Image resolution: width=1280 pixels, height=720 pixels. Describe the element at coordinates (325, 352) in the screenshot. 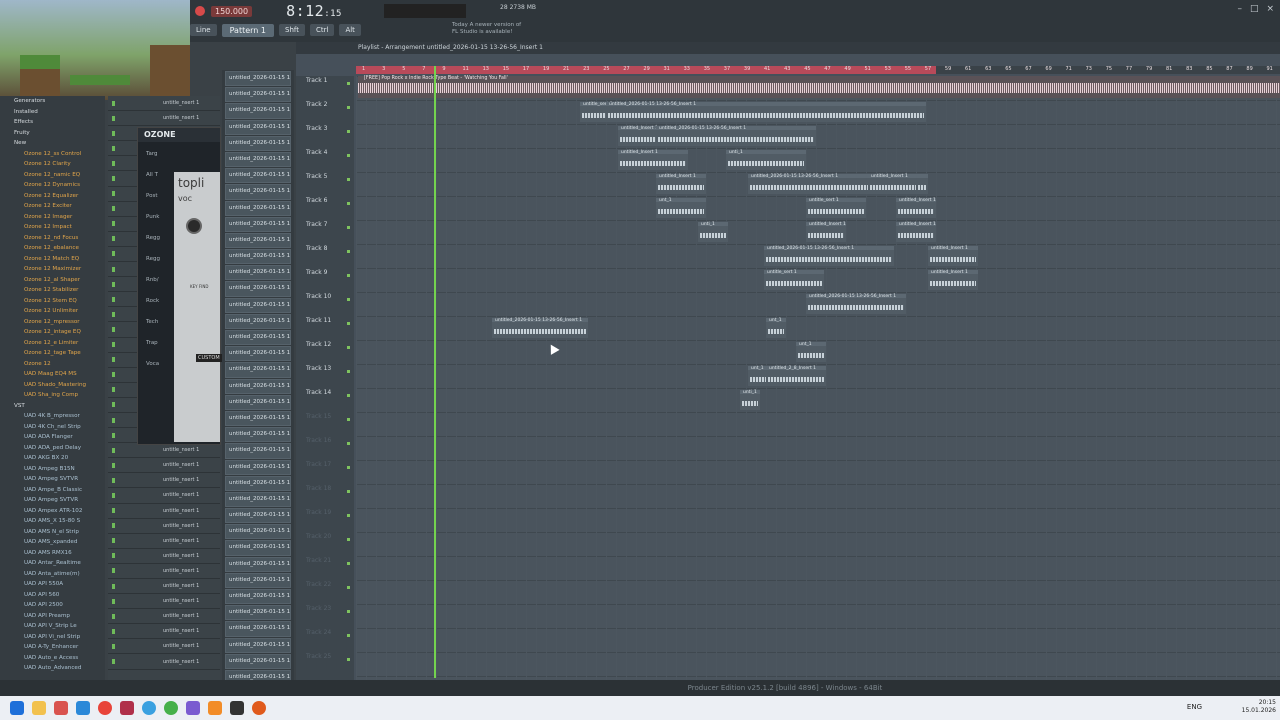

I see `track-header: Track 12` at that location.